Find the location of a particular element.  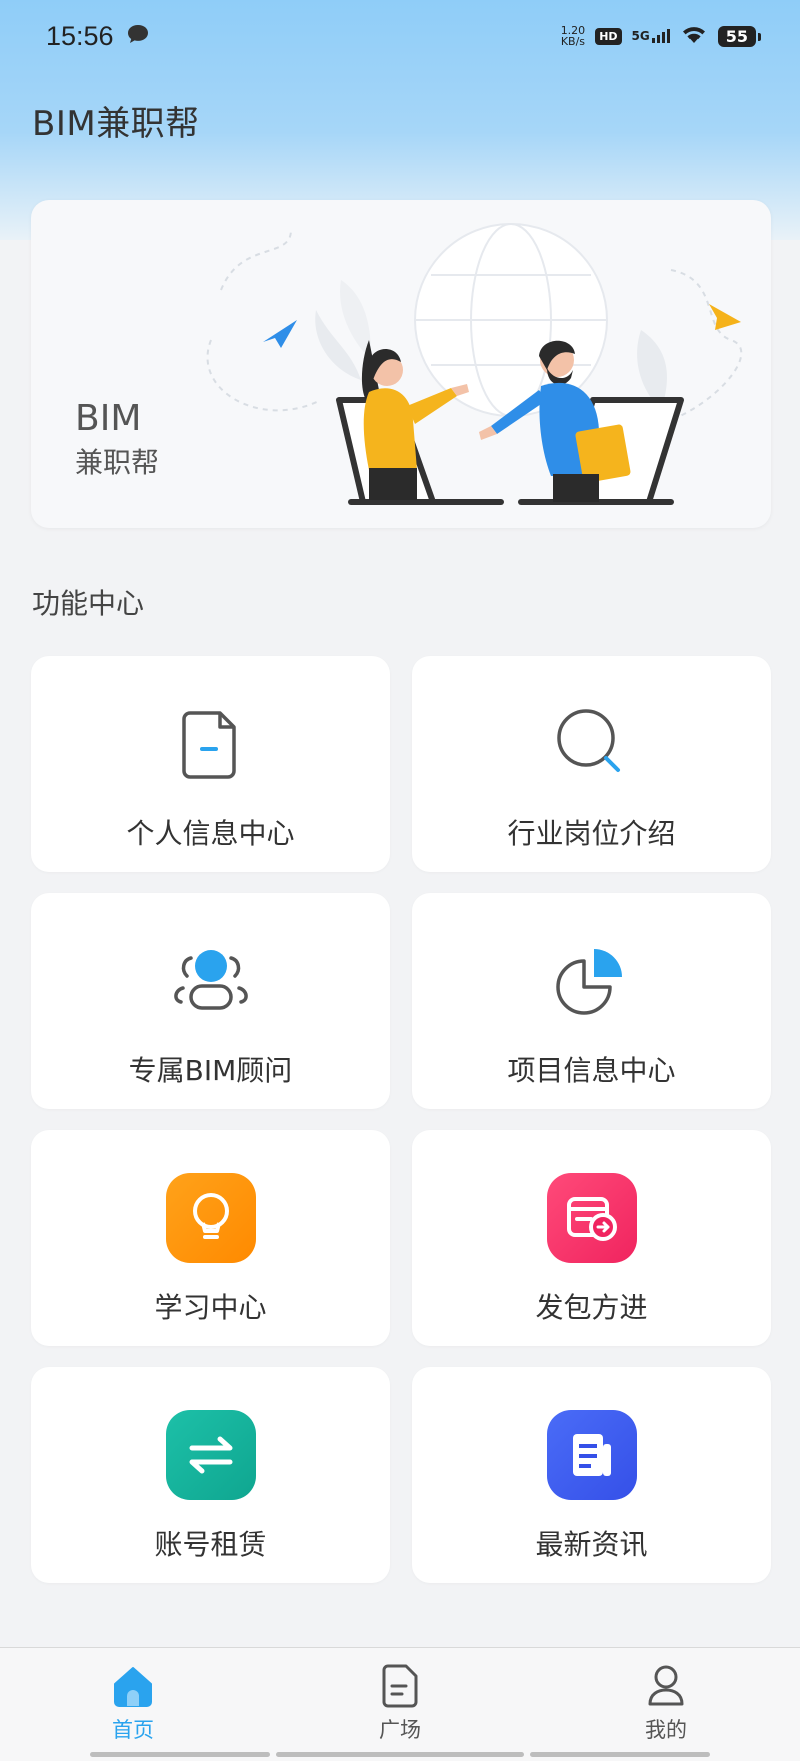

feature-card-latest-news: 最新资讯 is located at coordinates (591, 1475).